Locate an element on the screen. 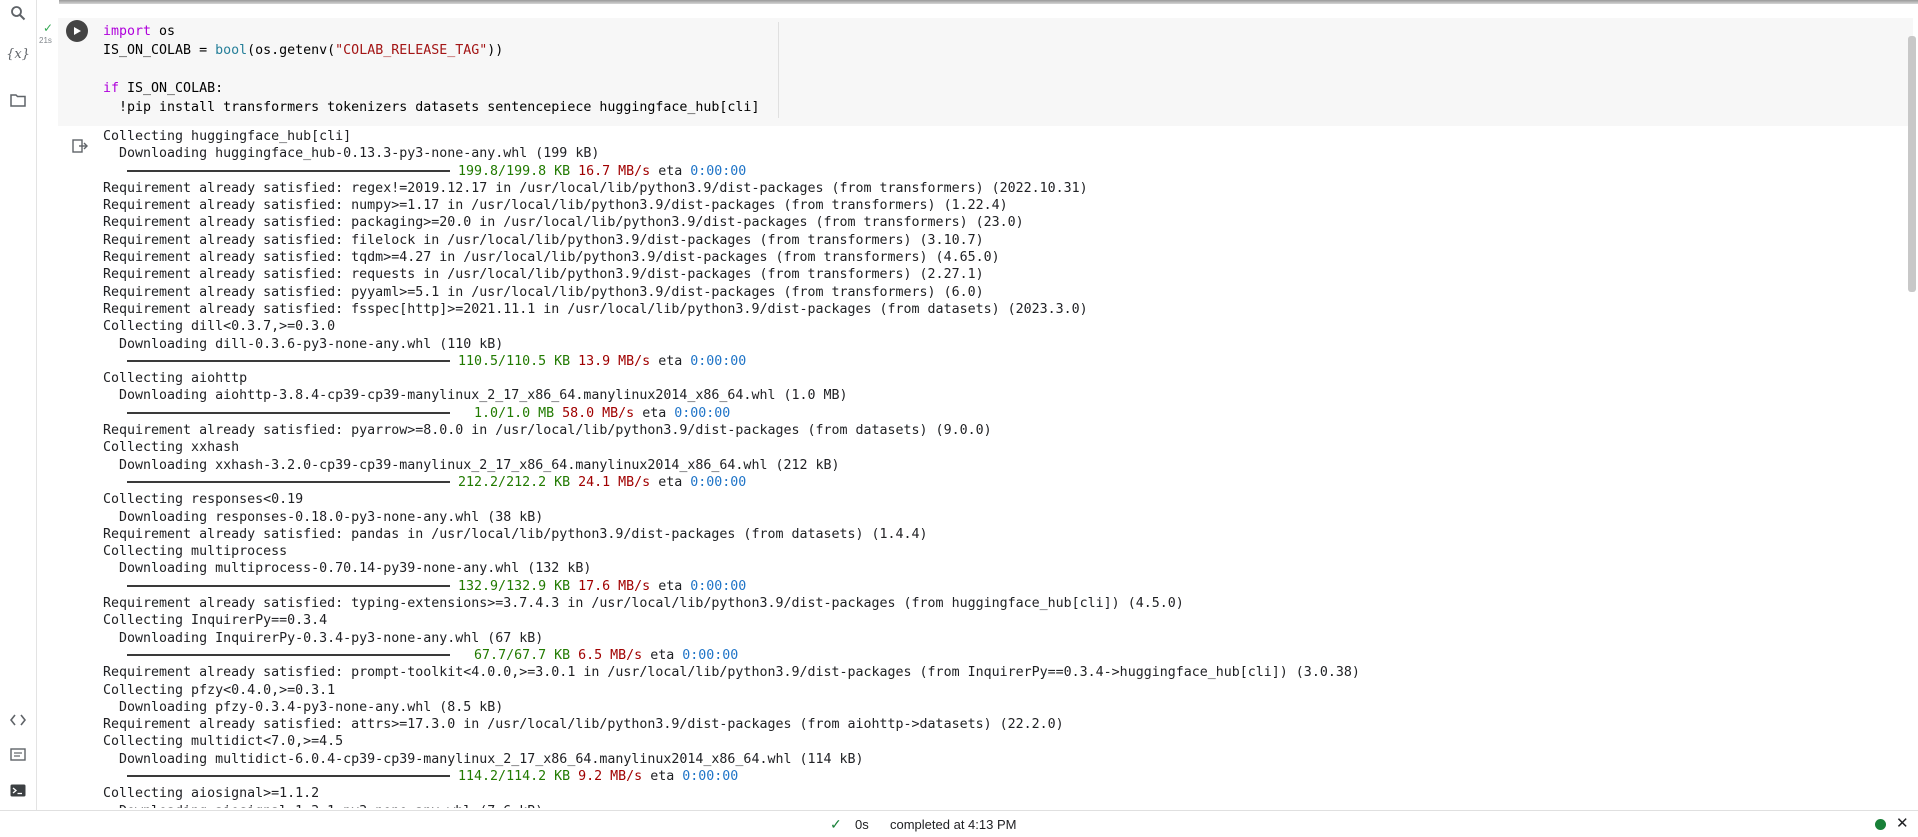 The image size is (1918, 837). progress-line: 114.2/114.2 KB 9.2 MB/s eta 0:00:00 is located at coordinates (993, 776).